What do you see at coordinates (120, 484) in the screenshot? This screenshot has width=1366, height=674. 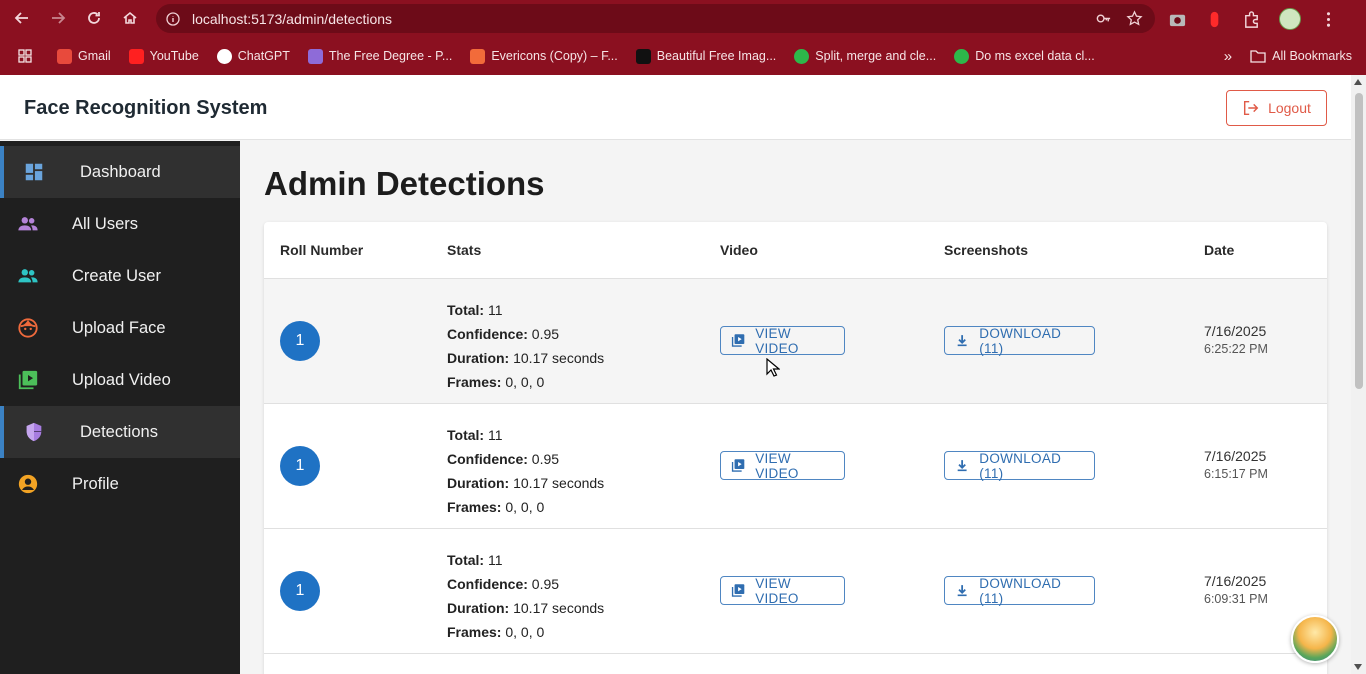 I see `sidebar-item-profile: Profile` at bounding box center [120, 484].